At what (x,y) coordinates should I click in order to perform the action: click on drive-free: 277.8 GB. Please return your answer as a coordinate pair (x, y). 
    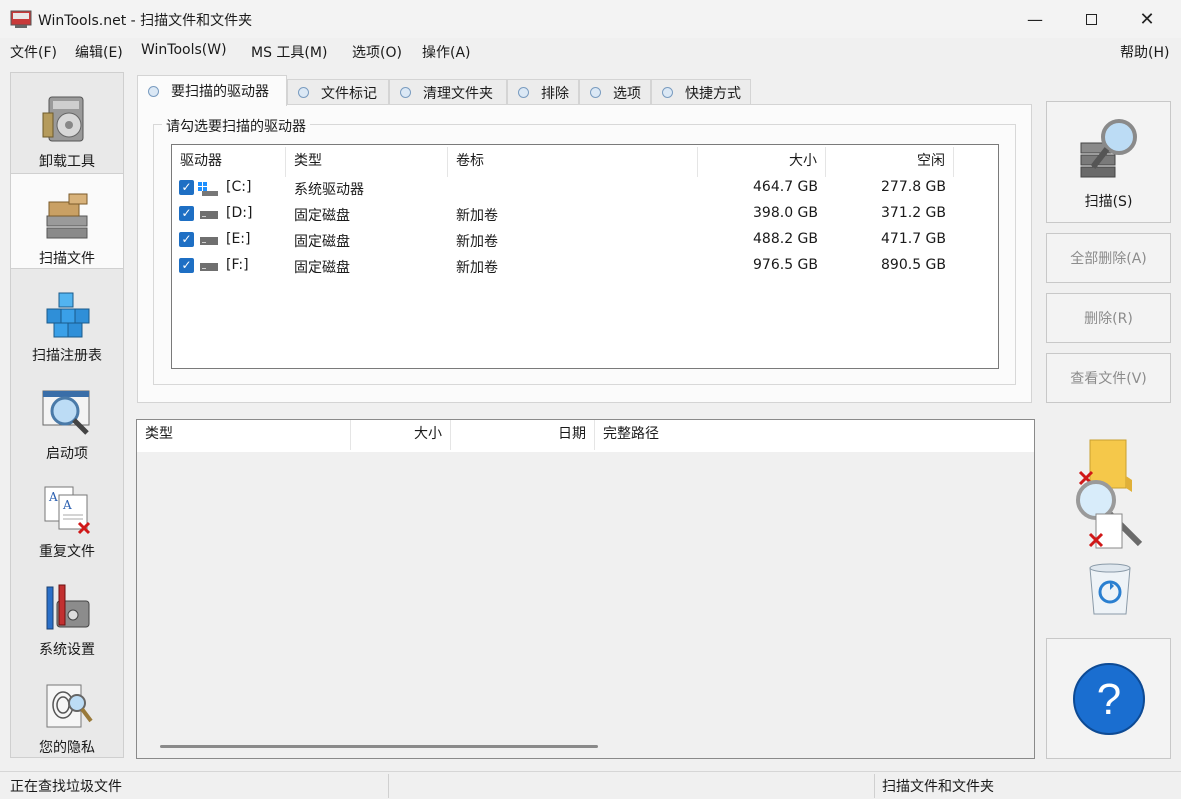
    Looking at the image, I should click on (913, 187).